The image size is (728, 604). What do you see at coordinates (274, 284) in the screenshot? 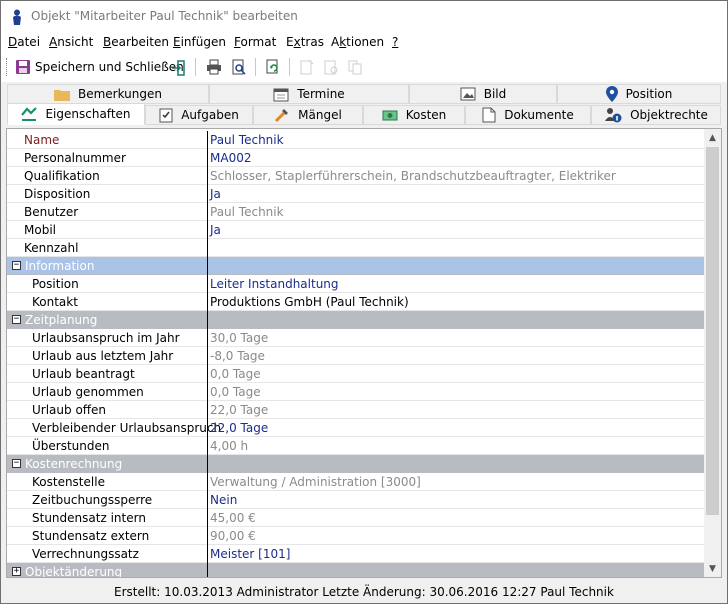
I see `property-value: Leiter Instandhaltung` at bounding box center [274, 284].